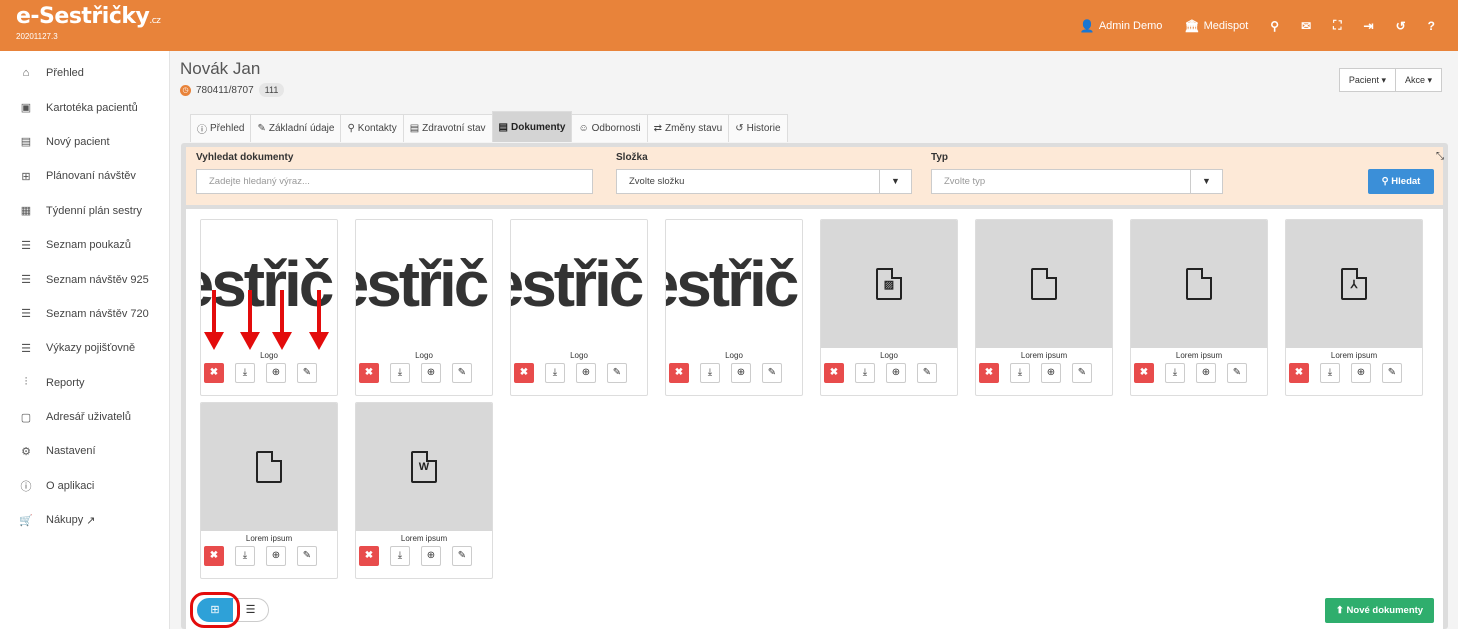 The height and width of the screenshot is (629, 1458). Describe the element at coordinates (84, 383) in the screenshot. I see `sidebar-item-reports: ⫶ Reporty` at that location.